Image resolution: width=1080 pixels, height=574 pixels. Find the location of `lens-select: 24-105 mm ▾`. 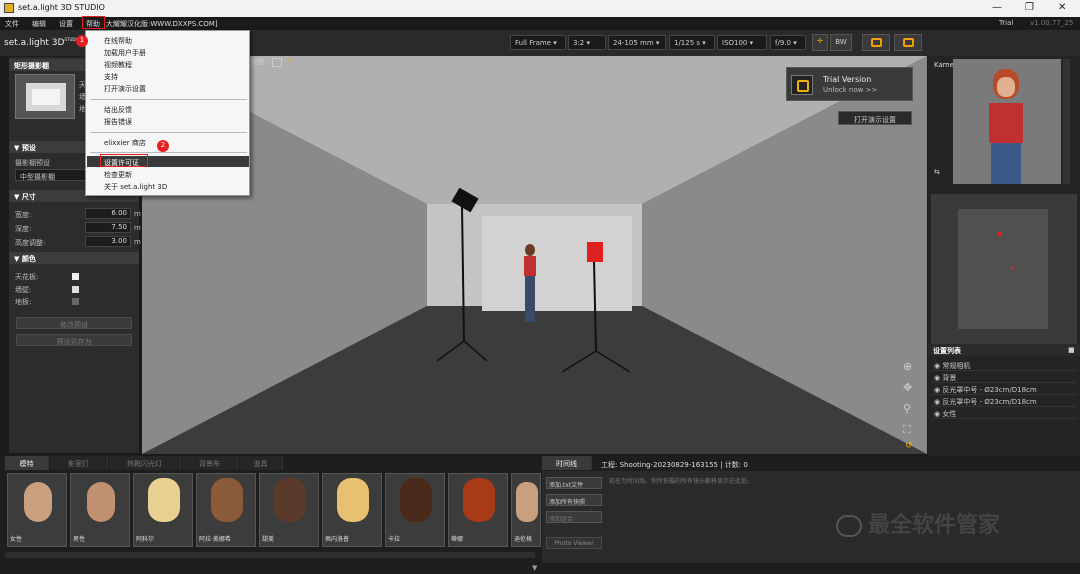

lens-select: 24-105 mm ▾ is located at coordinates (637, 42).